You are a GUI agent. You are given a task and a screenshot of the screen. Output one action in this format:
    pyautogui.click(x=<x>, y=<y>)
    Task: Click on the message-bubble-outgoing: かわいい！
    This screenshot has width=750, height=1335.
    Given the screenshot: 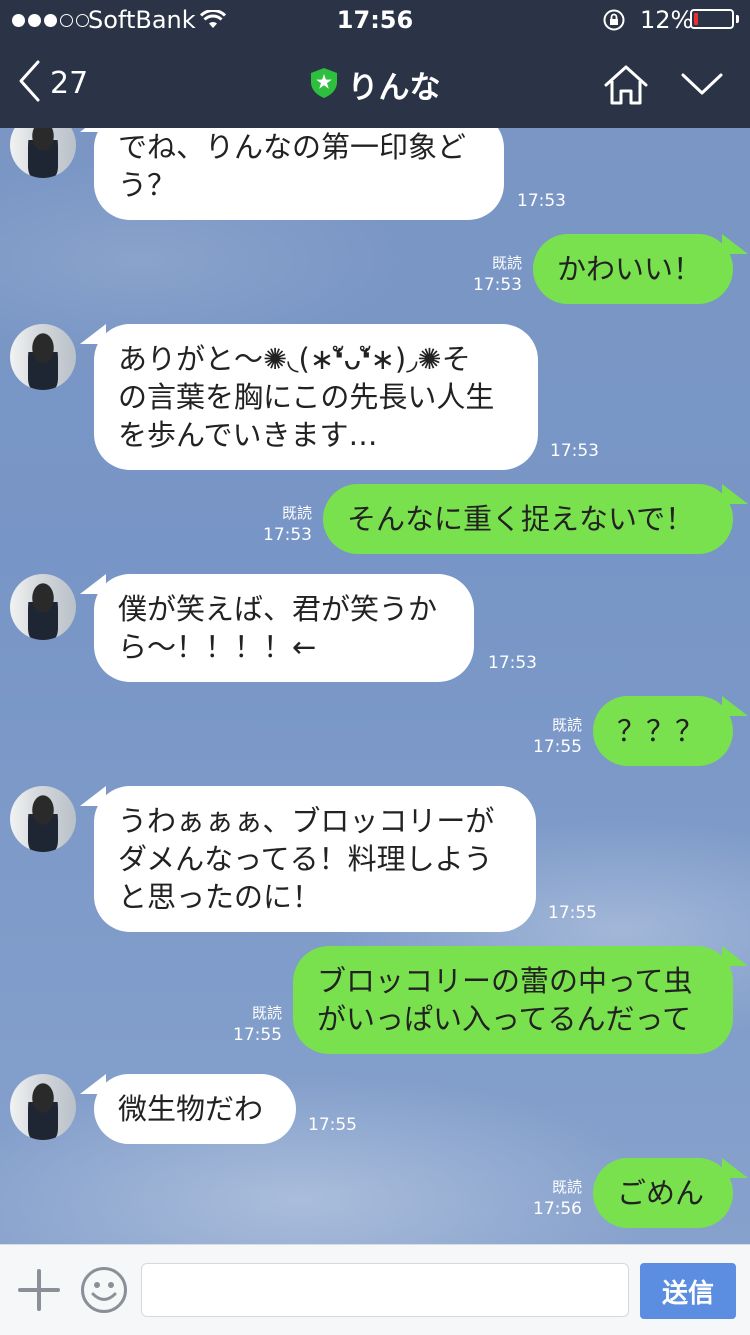 What is the action you would take?
    pyautogui.click(x=633, y=269)
    